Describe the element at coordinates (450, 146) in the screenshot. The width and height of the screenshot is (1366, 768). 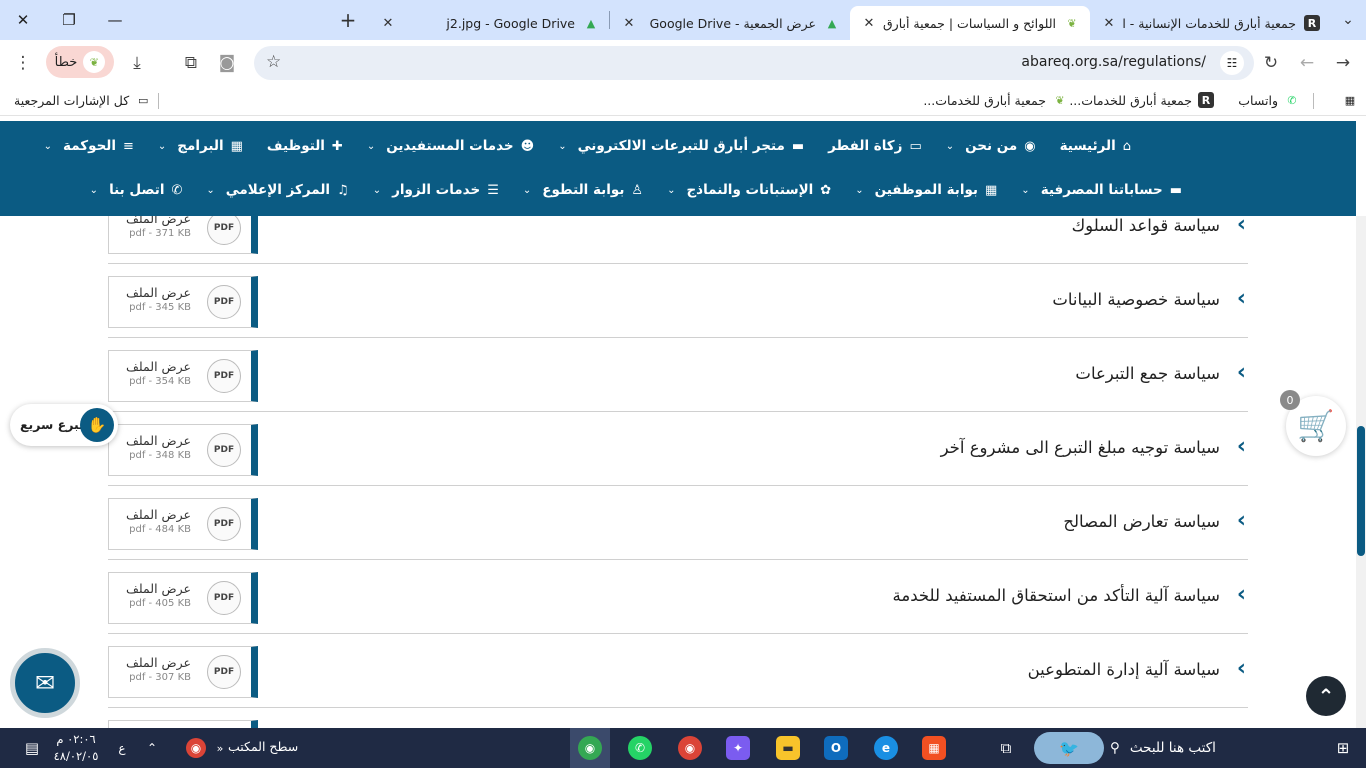
I see `nav-beneficiaries: ☻ خدمات المستفيدين ⌄` at that location.